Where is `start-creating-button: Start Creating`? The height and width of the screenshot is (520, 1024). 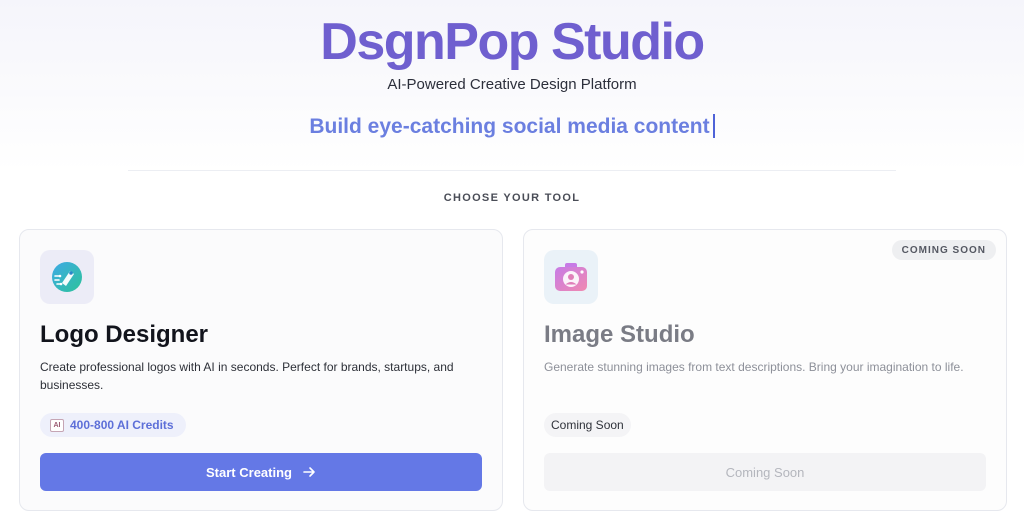 start-creating-button: Start Creating is located at coordinates (261, 472).